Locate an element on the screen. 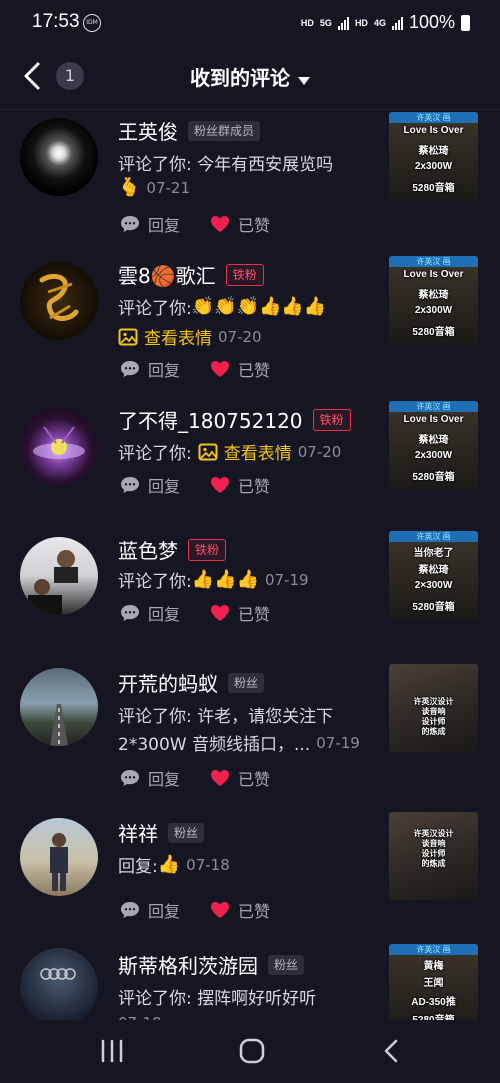 The image size is (500, 1083). back-nav-button is located at coordinates (392, 1052).